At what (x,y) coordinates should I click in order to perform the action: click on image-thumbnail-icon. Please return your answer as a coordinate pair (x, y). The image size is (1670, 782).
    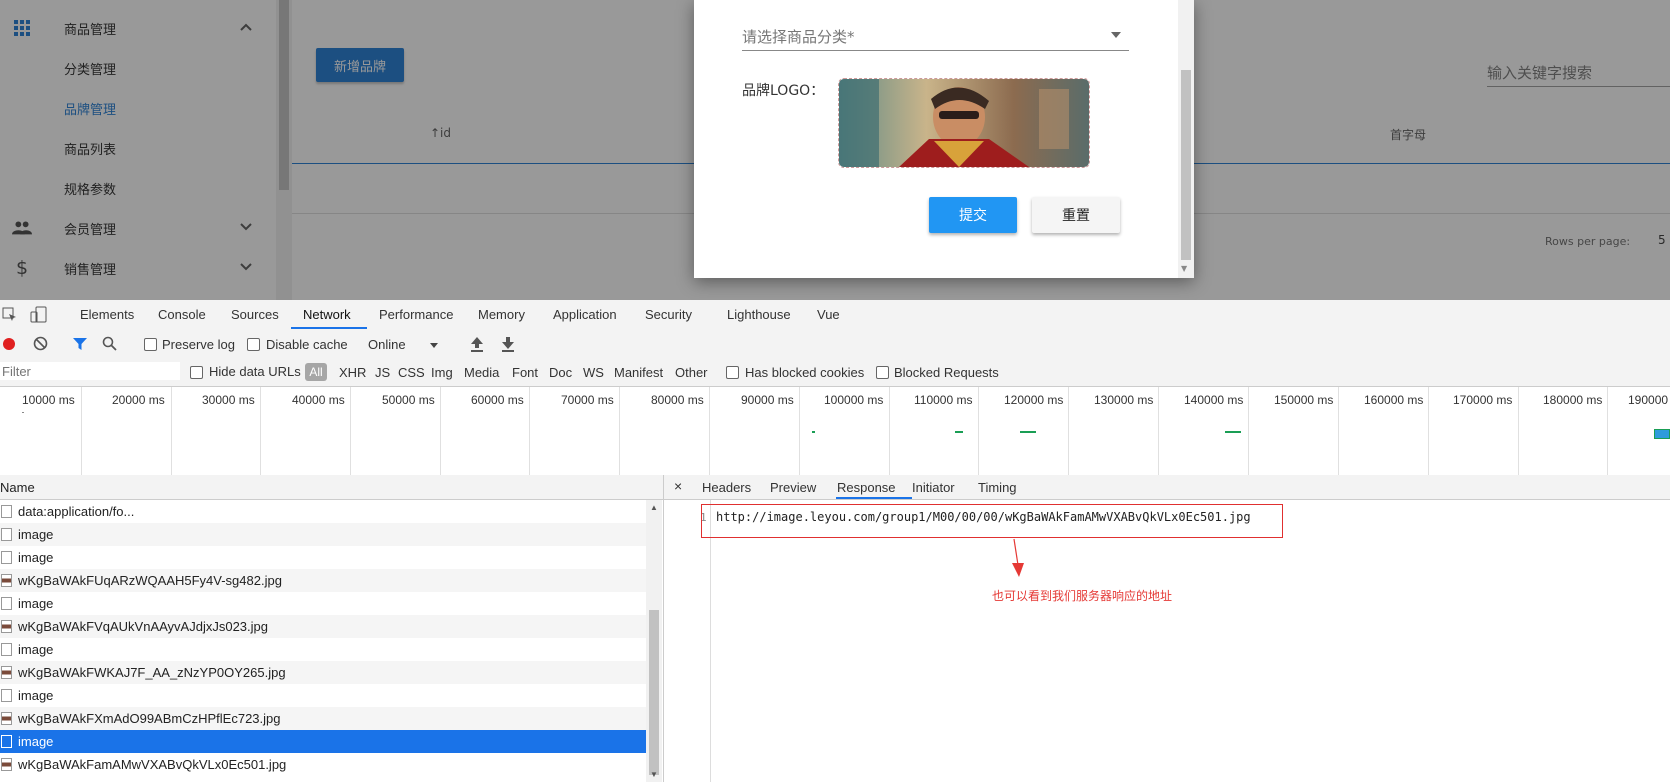
    Looking at the image, I should click on (6, 580).